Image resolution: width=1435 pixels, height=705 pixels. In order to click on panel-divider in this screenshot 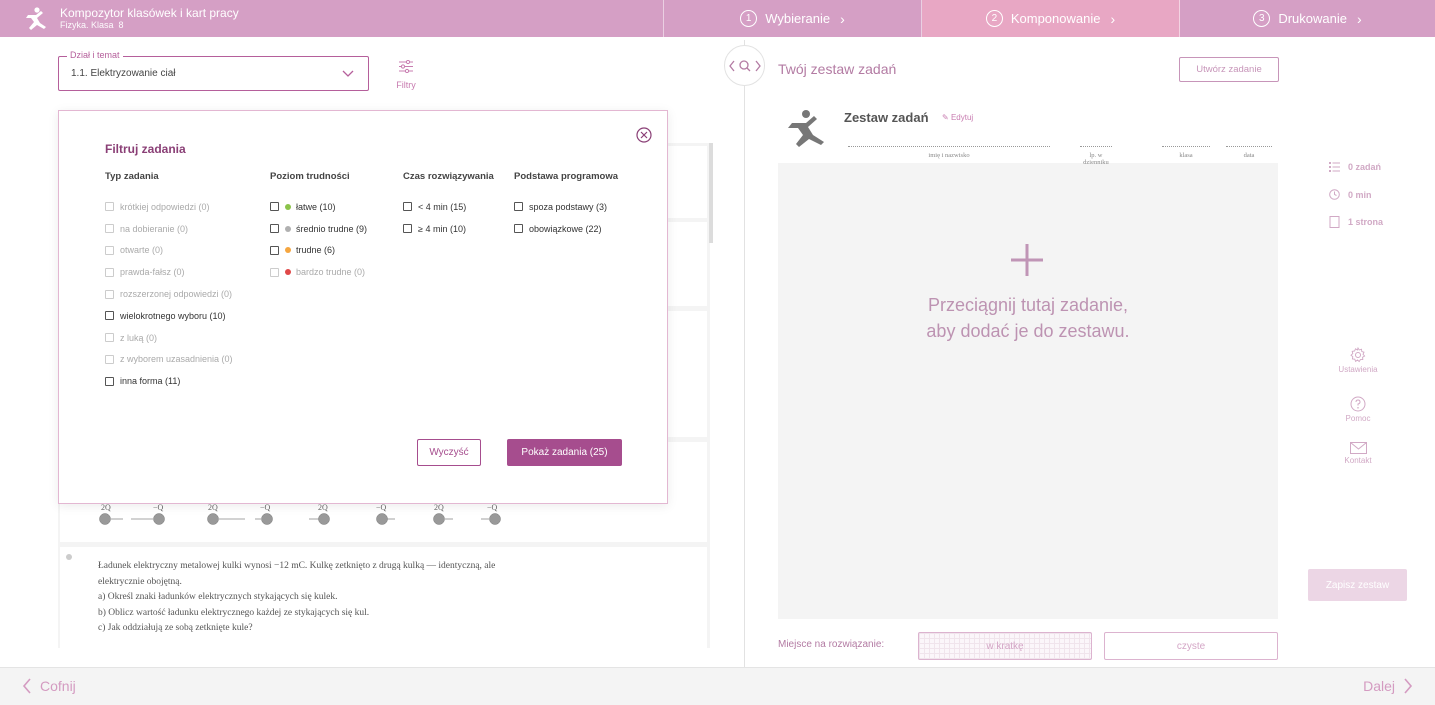, I will do `click(744, 353)`.